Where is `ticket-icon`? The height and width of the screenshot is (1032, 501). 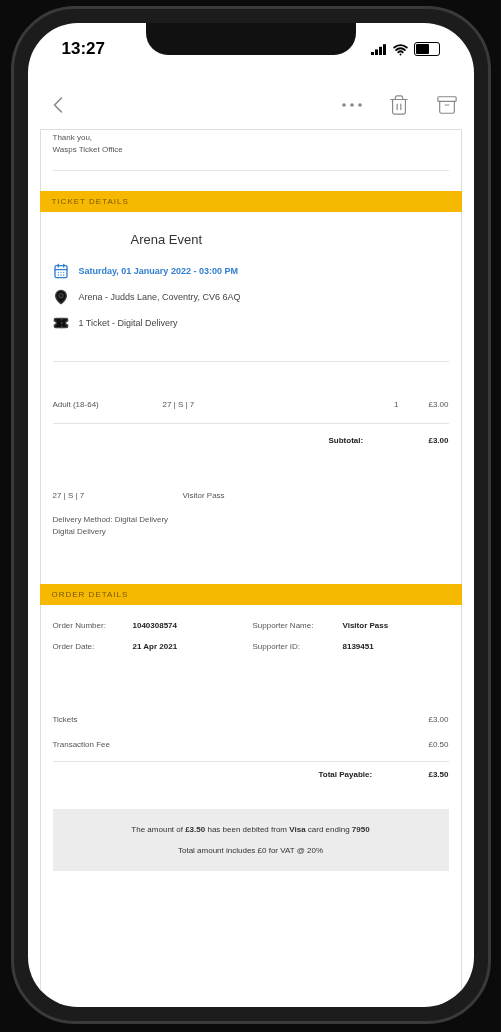 ticket-icon is located at coordinates (60, 323).